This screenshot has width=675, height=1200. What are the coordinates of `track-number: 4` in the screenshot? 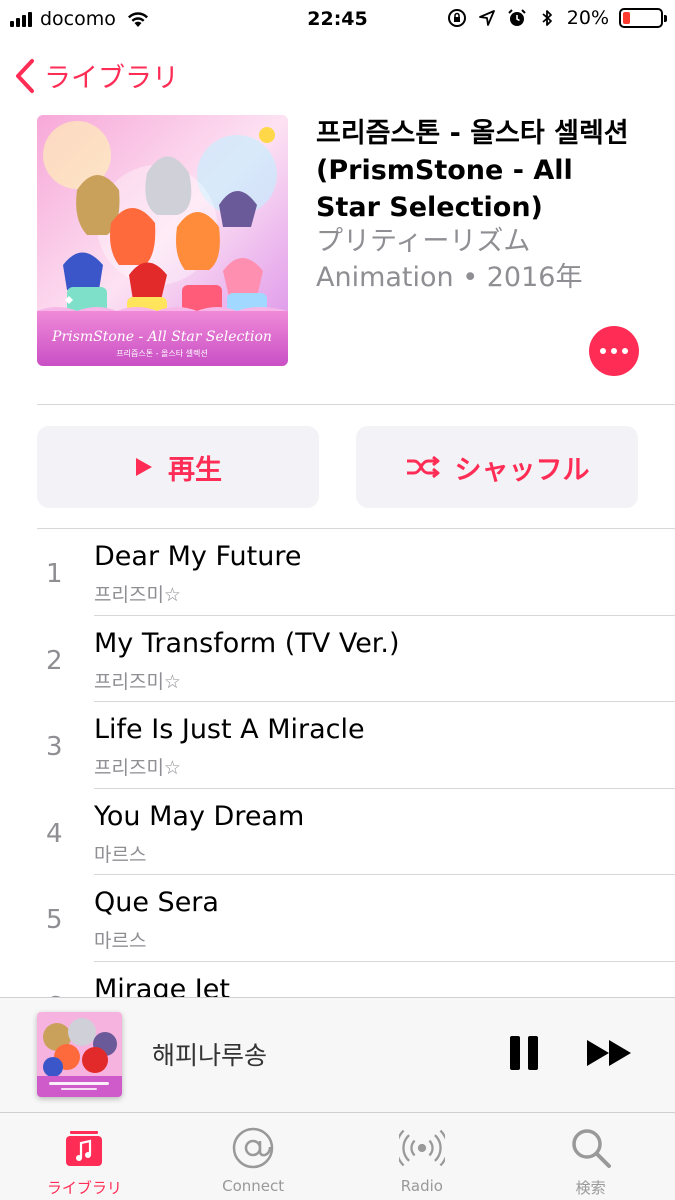 It's located at (54, 833).